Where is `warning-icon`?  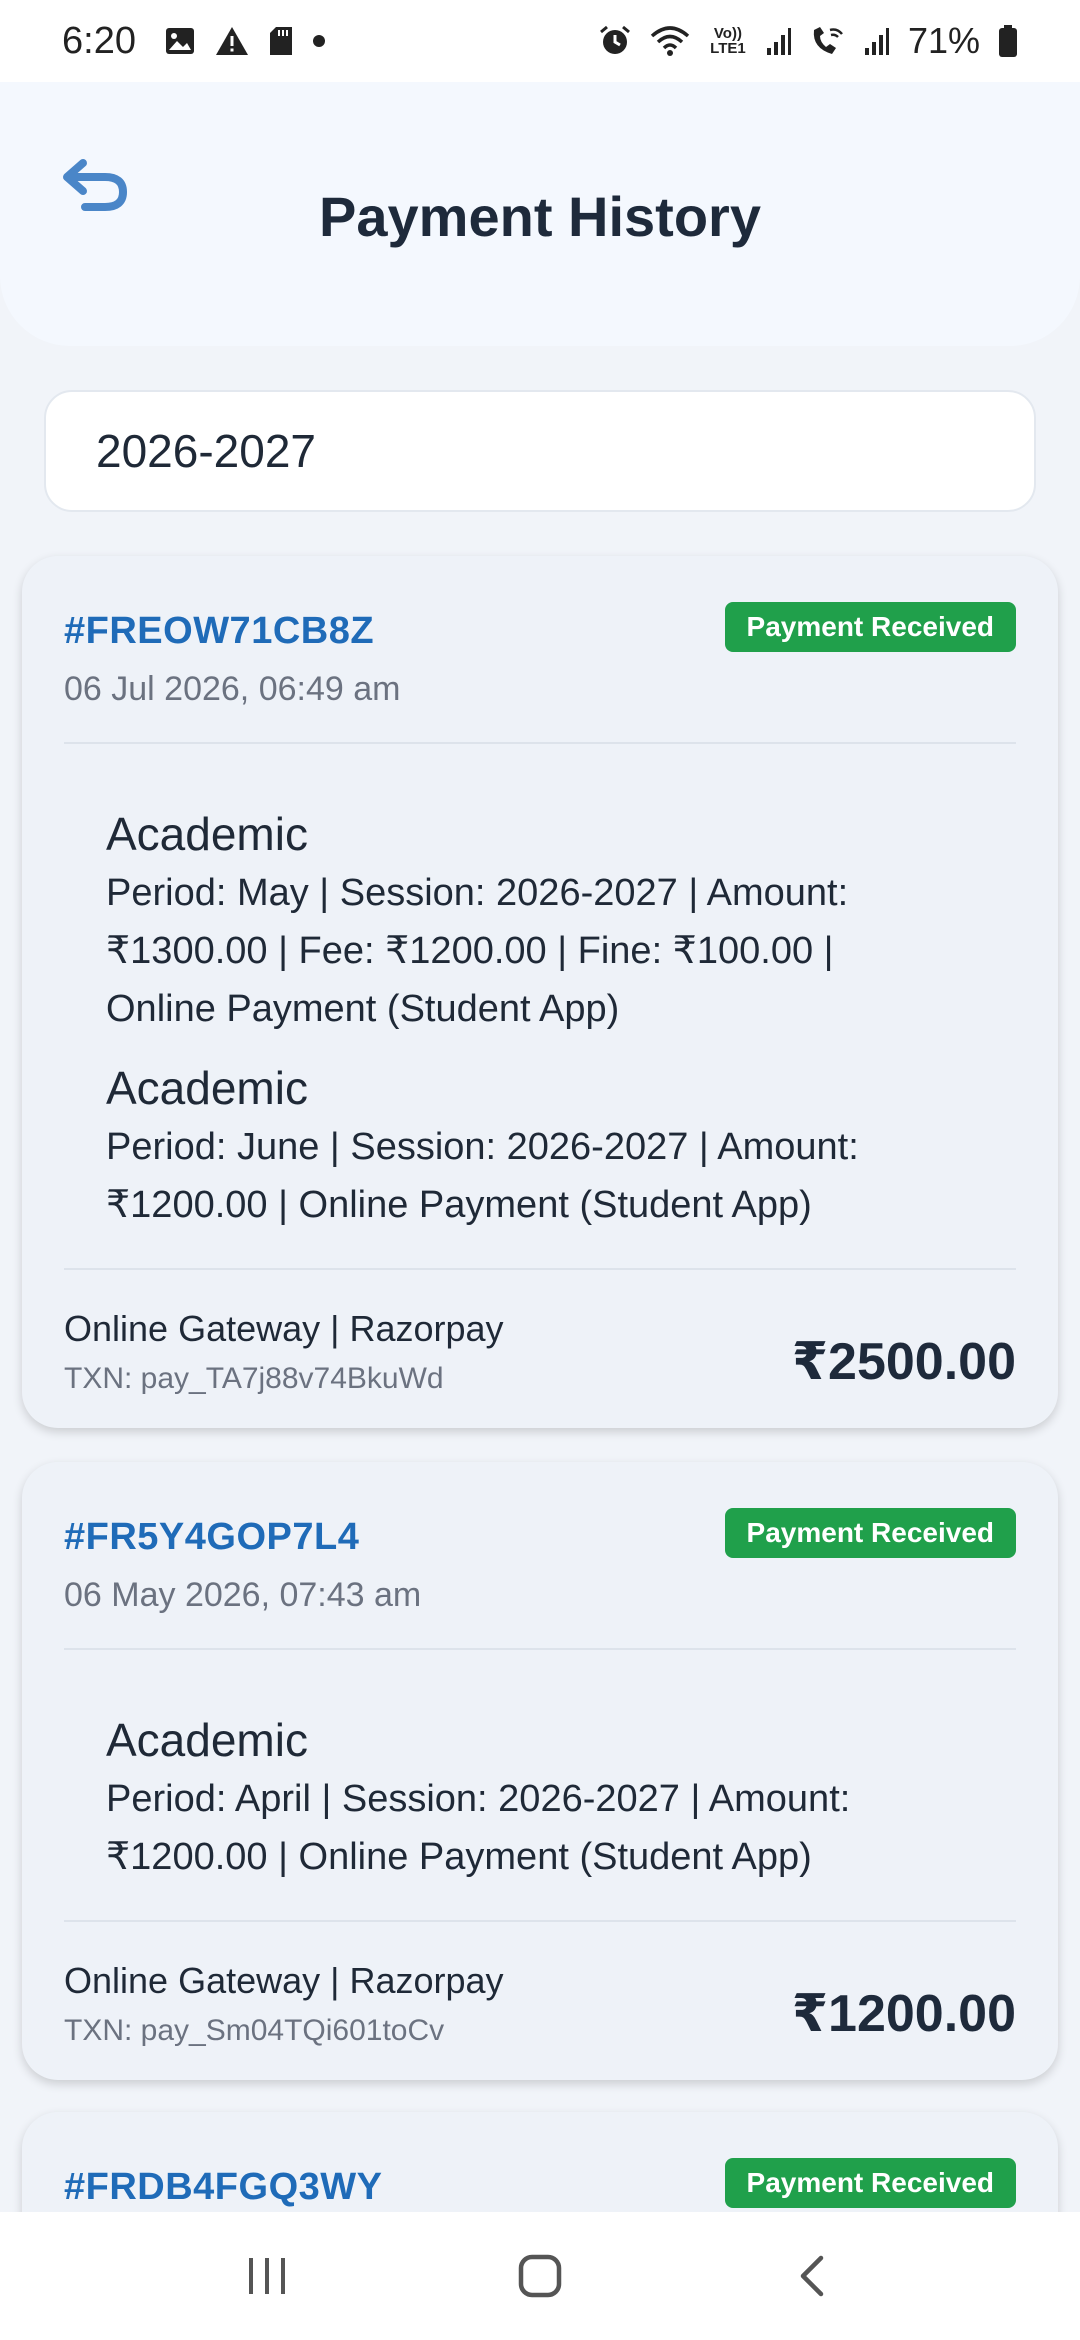 warning-icon is located at coordinates (232, 41).